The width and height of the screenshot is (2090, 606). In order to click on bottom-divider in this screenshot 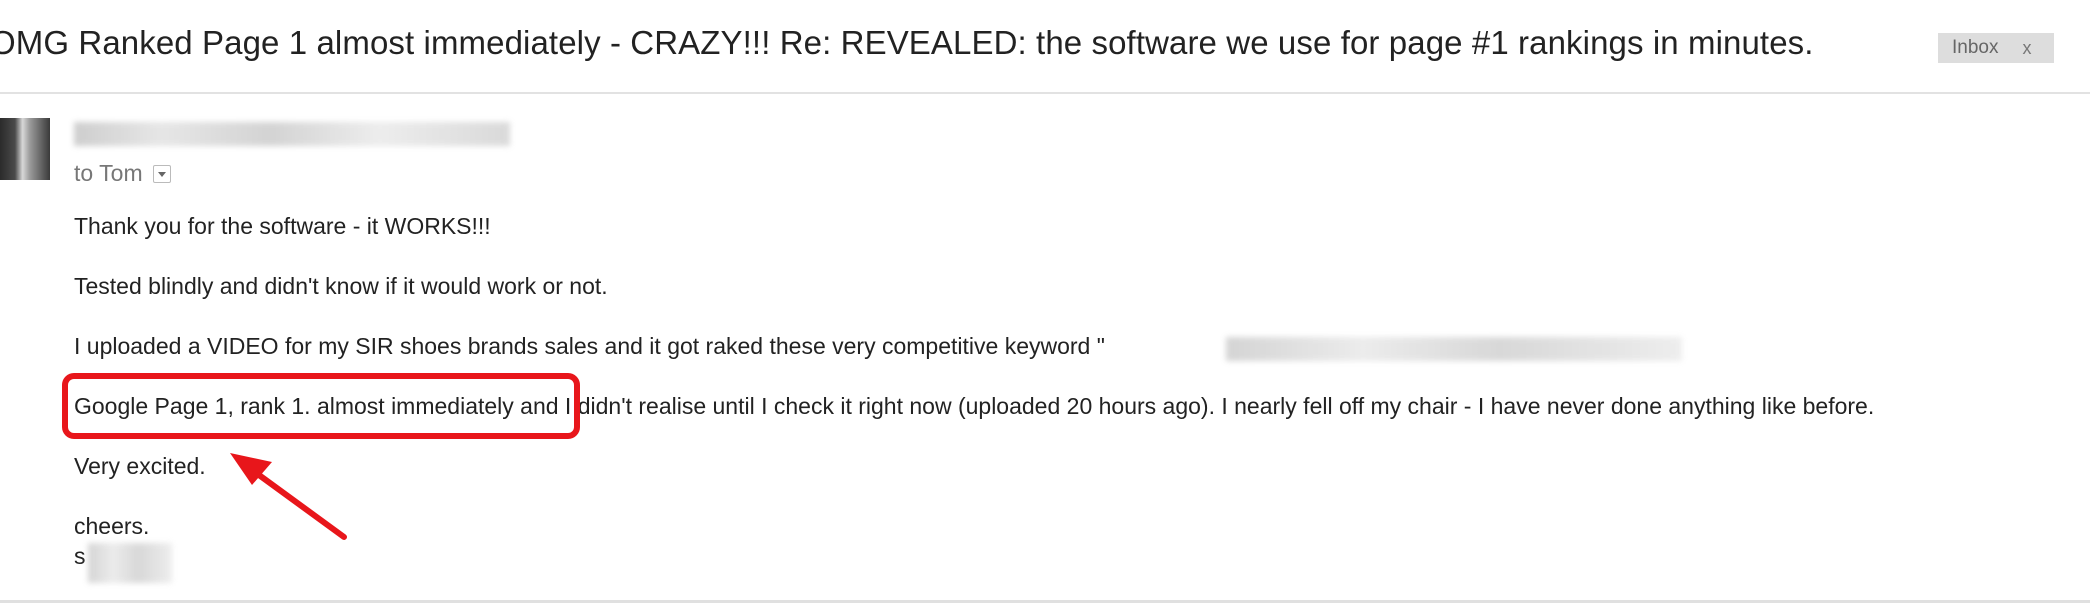, I will do `click(1045, 601)`.